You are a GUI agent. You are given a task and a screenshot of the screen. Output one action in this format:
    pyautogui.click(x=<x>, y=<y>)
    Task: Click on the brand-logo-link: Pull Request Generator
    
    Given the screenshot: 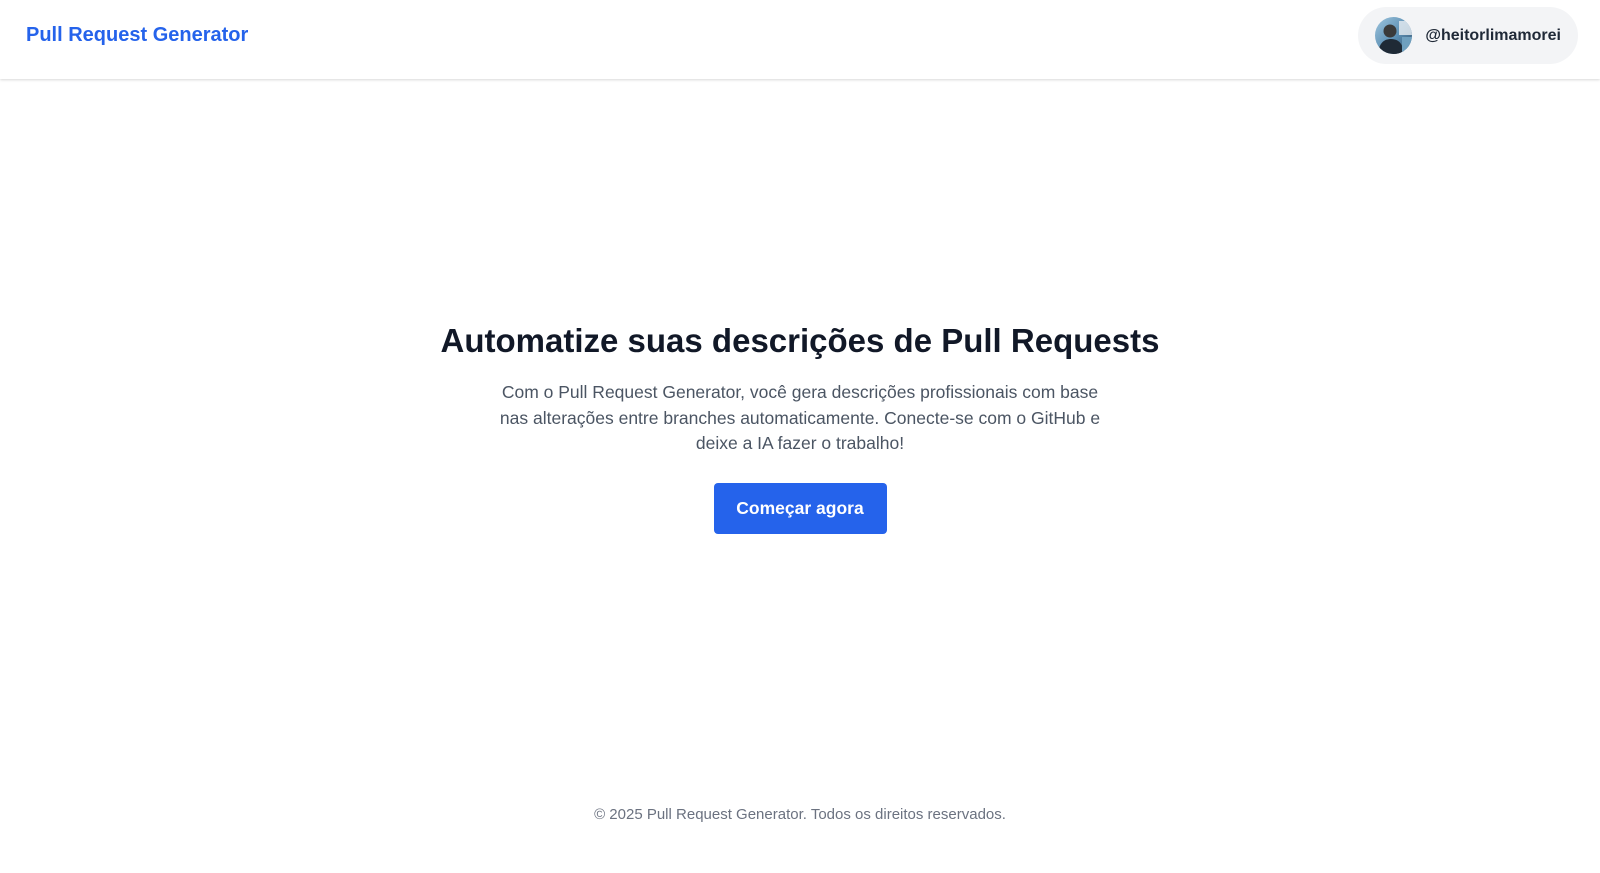 What is the action you would take?
    pyautogui.click(x=137, y=35)
    